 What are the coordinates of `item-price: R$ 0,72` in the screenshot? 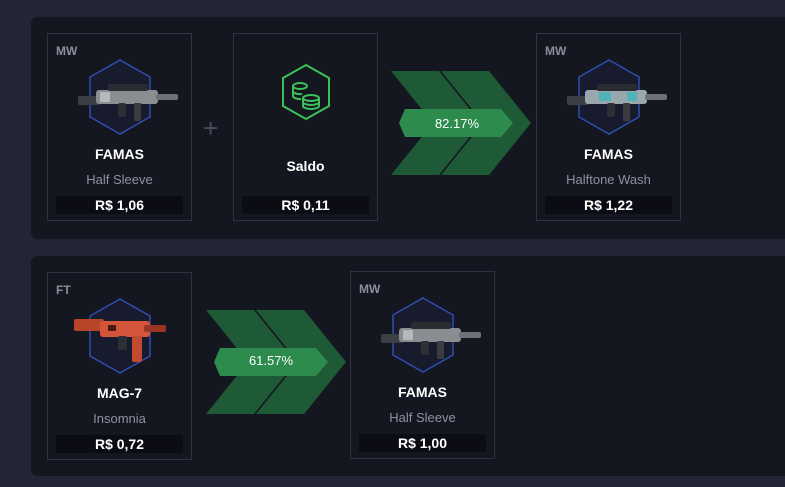 It's located at (119, 444).